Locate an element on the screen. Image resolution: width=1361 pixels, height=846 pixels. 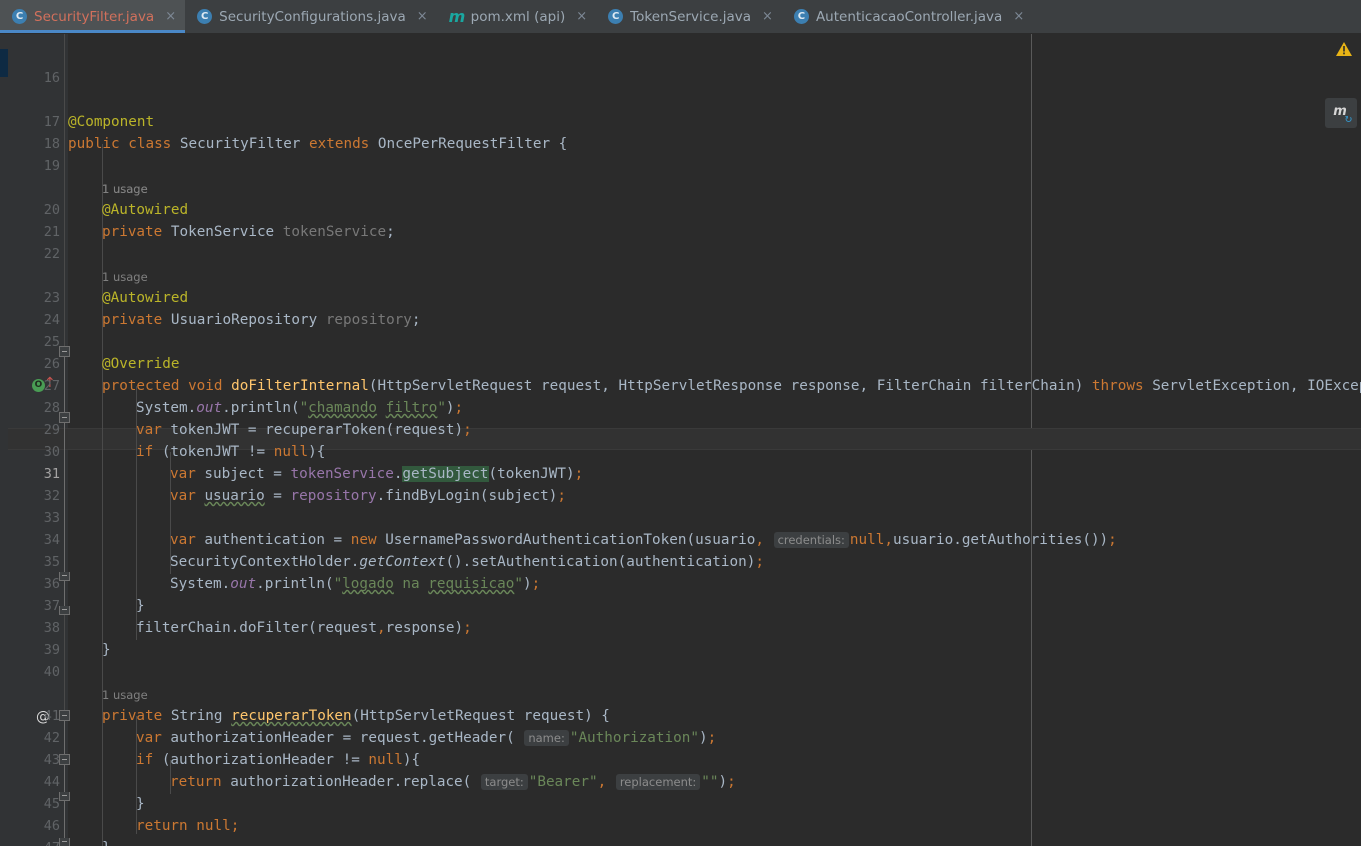
line-number: 21 is located at coordinates (51, 232).